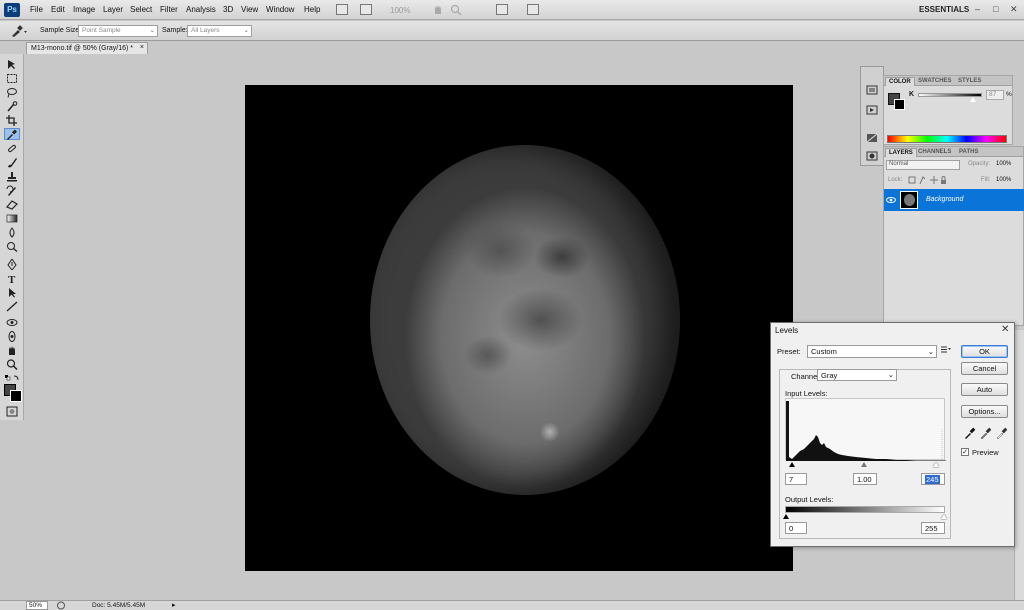  What do you see at coordinates (936, 464) in the screenshot?
I see `input-white-handle` at bounding box center [936, 464].